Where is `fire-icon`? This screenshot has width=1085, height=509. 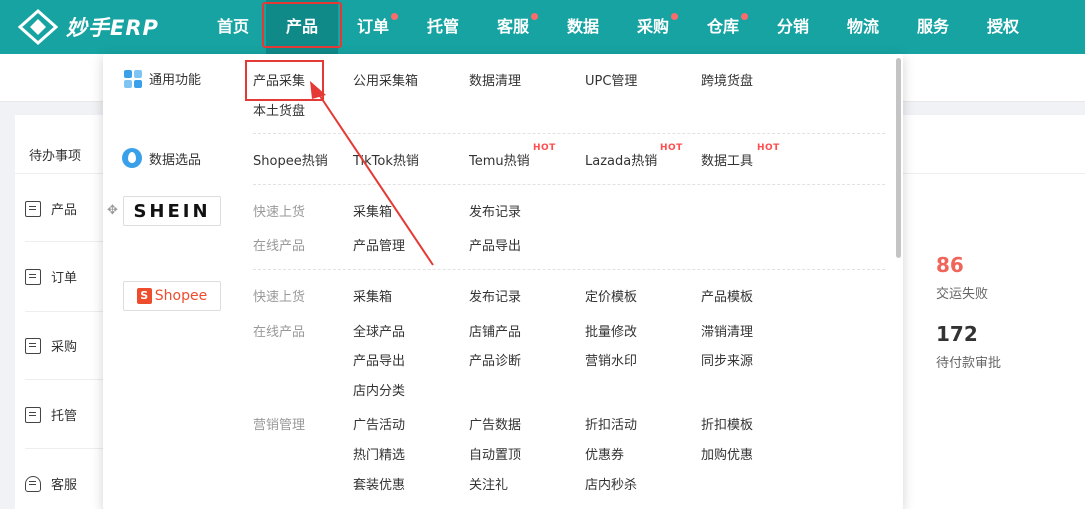
fire-icon is located at coordinates (132, 158).